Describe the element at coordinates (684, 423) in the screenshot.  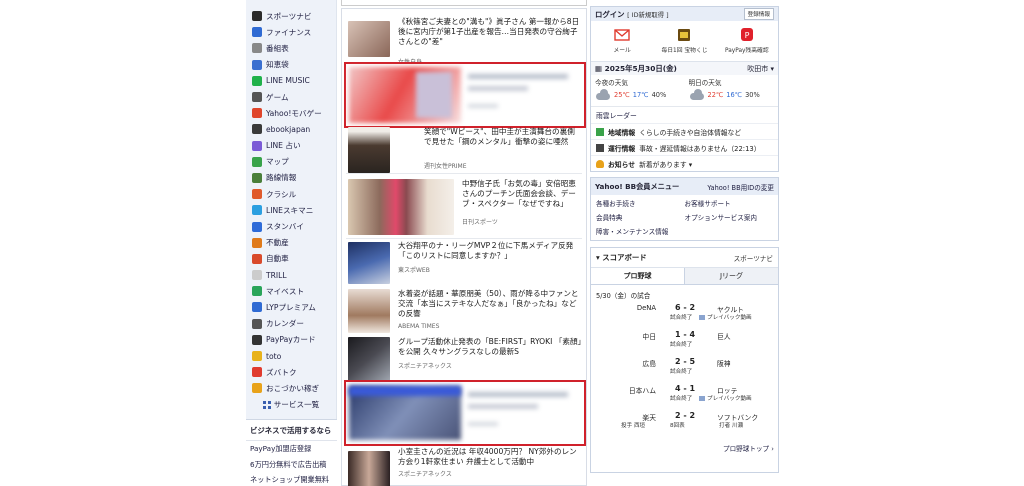
I see `game-row: 楽天 2 - 2 ソフトバンク 8回表 投手 西垣 打者 川瀬` at that location.